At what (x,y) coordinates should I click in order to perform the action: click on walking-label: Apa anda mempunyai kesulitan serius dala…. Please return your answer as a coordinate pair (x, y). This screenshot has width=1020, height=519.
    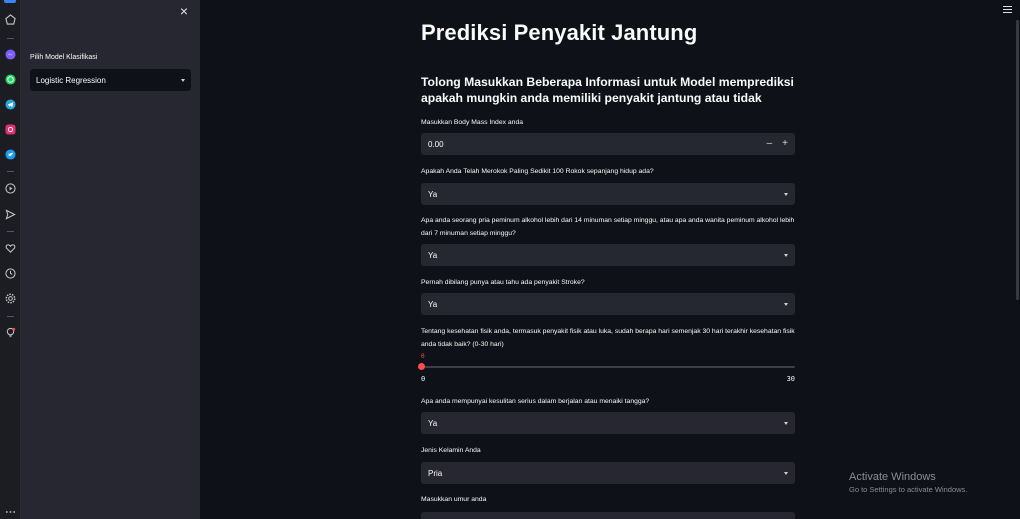
    Looking at the image, I should click on (535, 401).